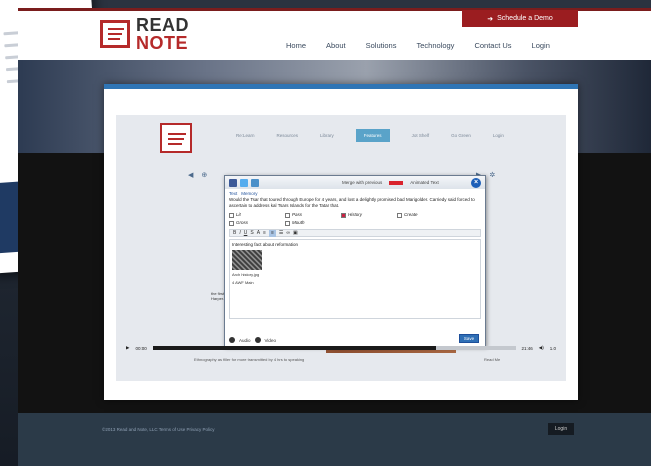 This screenshot has height=466, width=651. I want to click on video-nav-item: Login, so click(498, 135).